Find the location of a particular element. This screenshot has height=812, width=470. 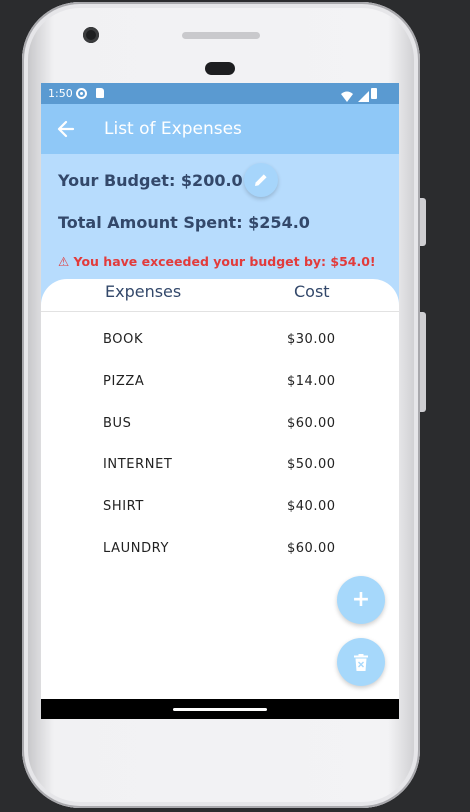

expense-cost: $14.00 is located at coordinates (311, 381).